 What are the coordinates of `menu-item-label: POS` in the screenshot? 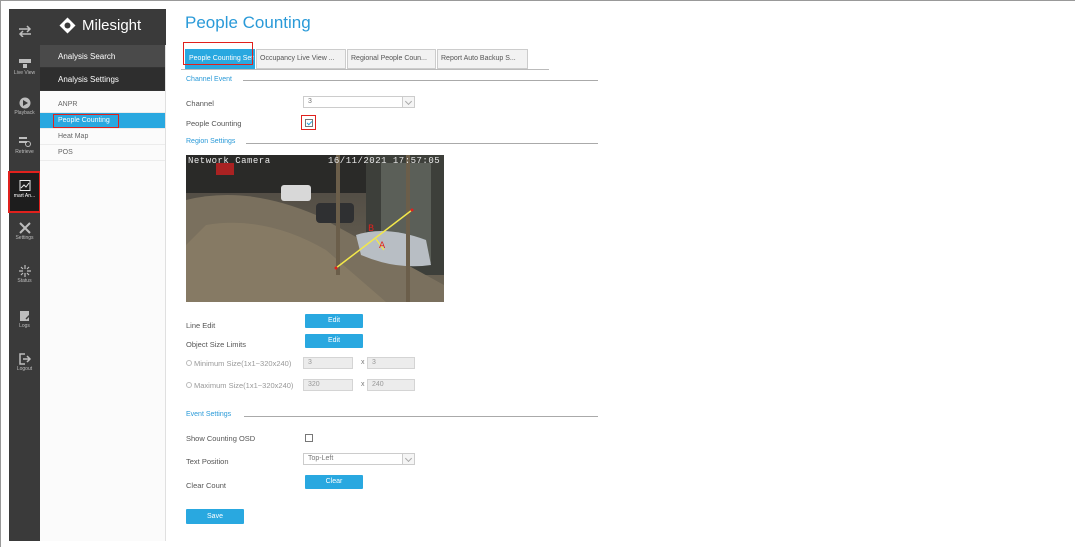 It's located at (65, 152).